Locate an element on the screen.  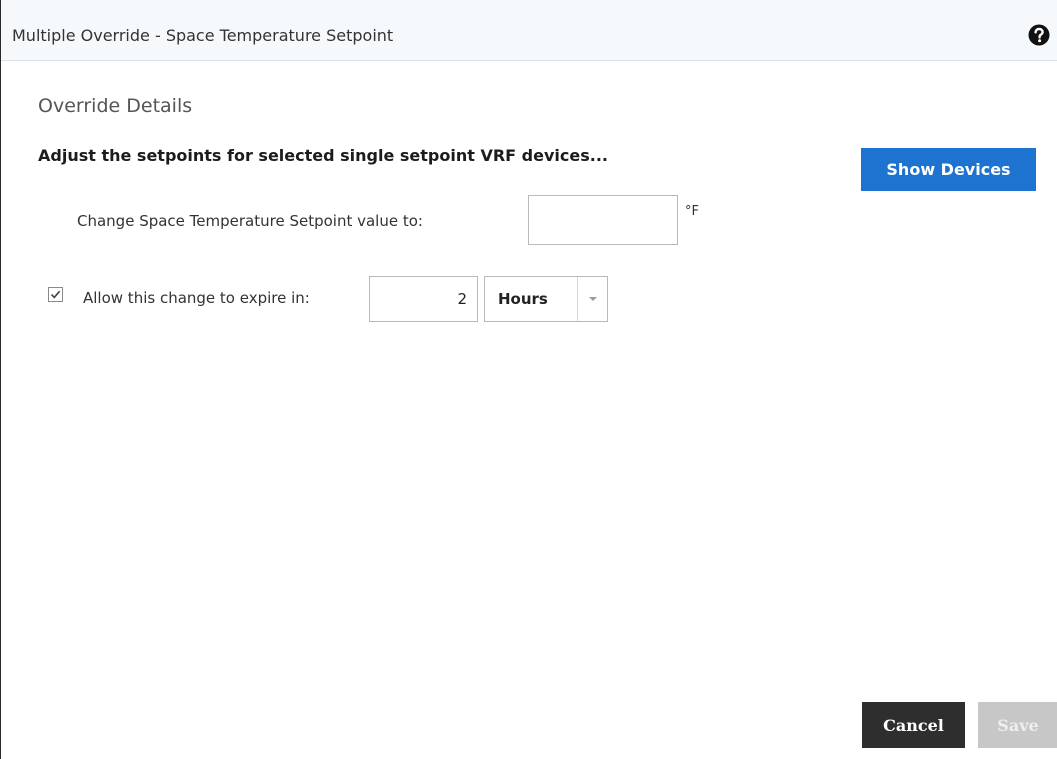
setpoint-input is located at coordinates (603, 220).